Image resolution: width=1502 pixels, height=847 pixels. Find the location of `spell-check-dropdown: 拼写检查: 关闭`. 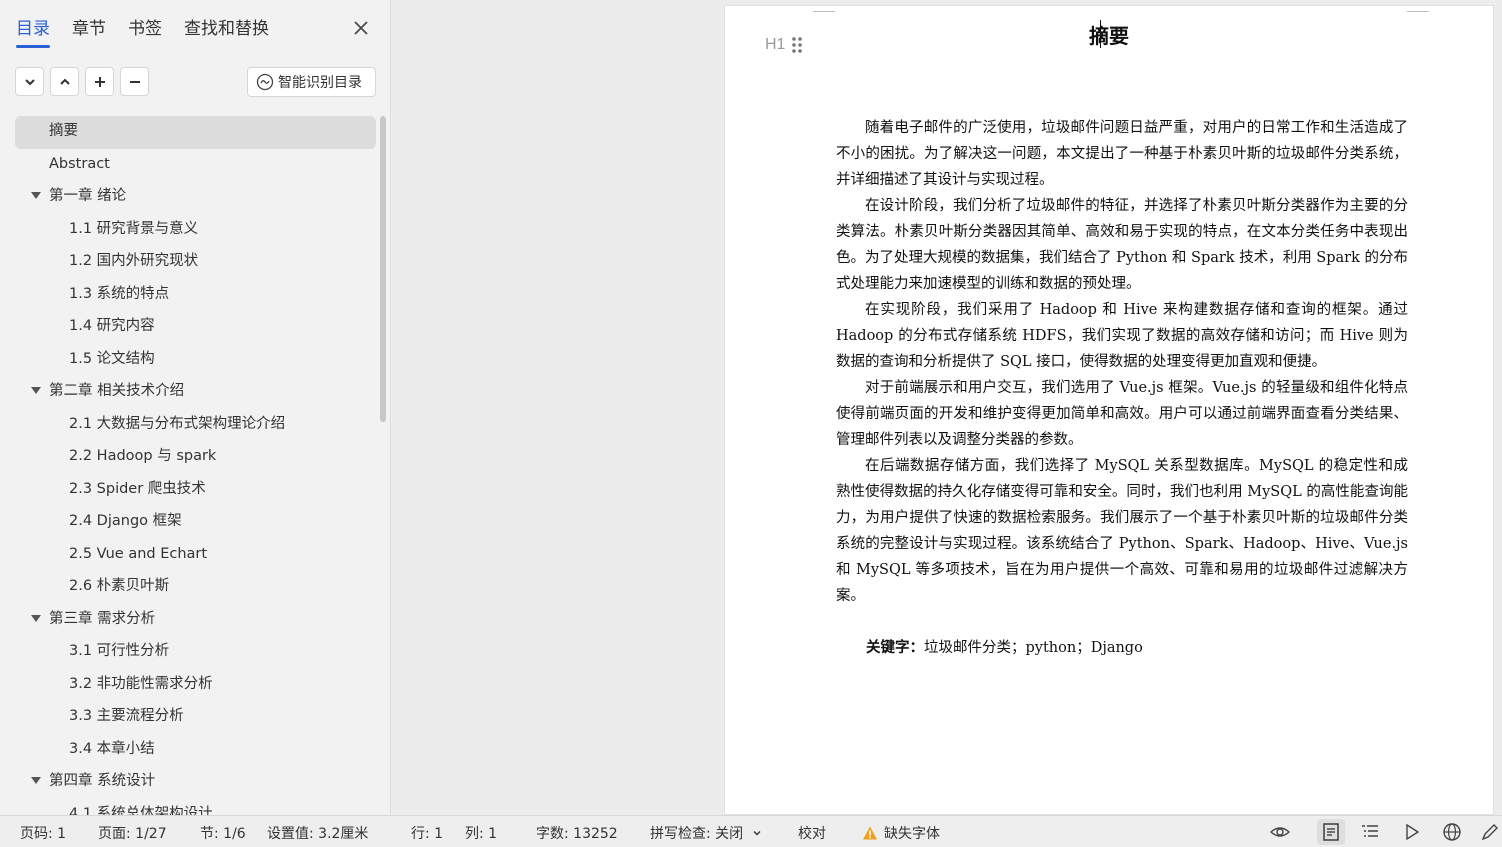

spell-check-dropdown: 拼写检查: 关闭 is located at coordinates (706, 833).